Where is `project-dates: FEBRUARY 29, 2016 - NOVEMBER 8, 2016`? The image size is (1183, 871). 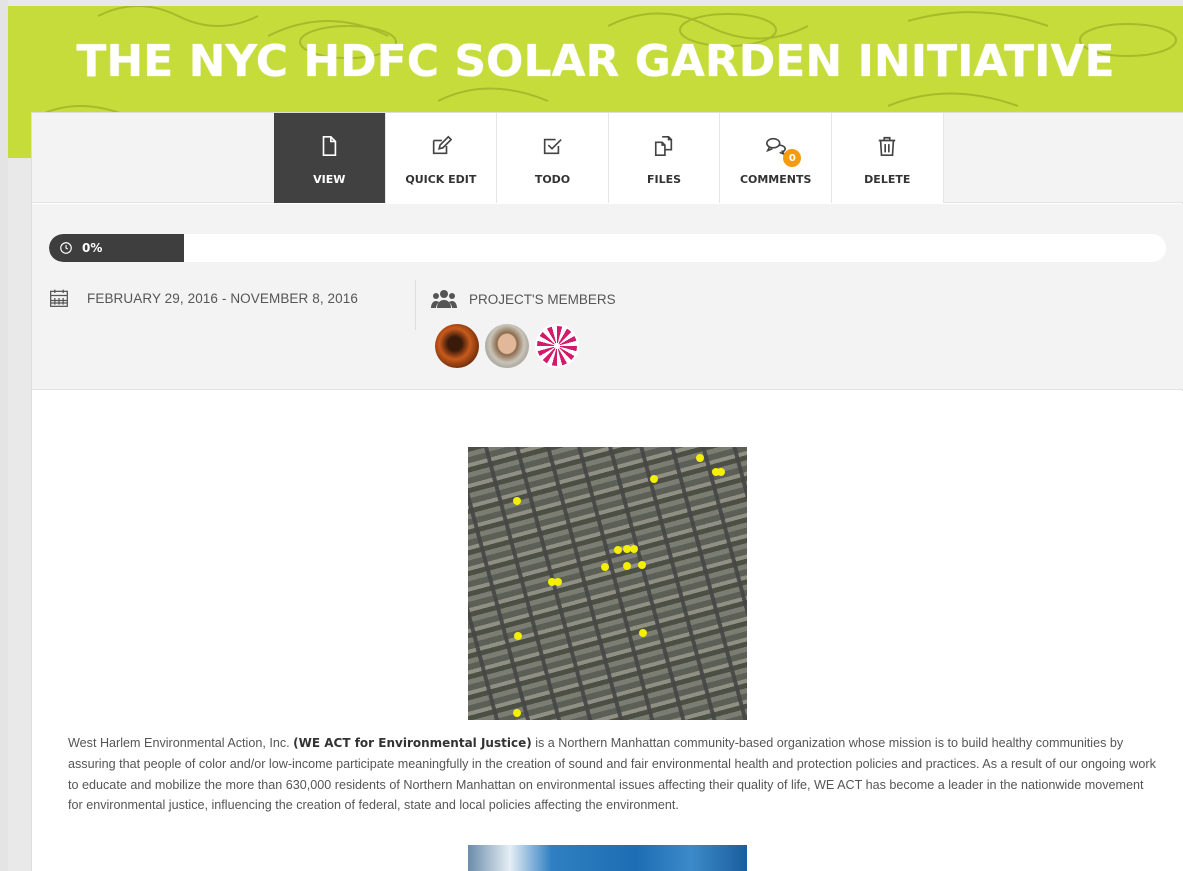
project-dates: FEBRUARY 29, 2016 - NOVEMBER 8, 2016 is located at coordinates (203, 298).